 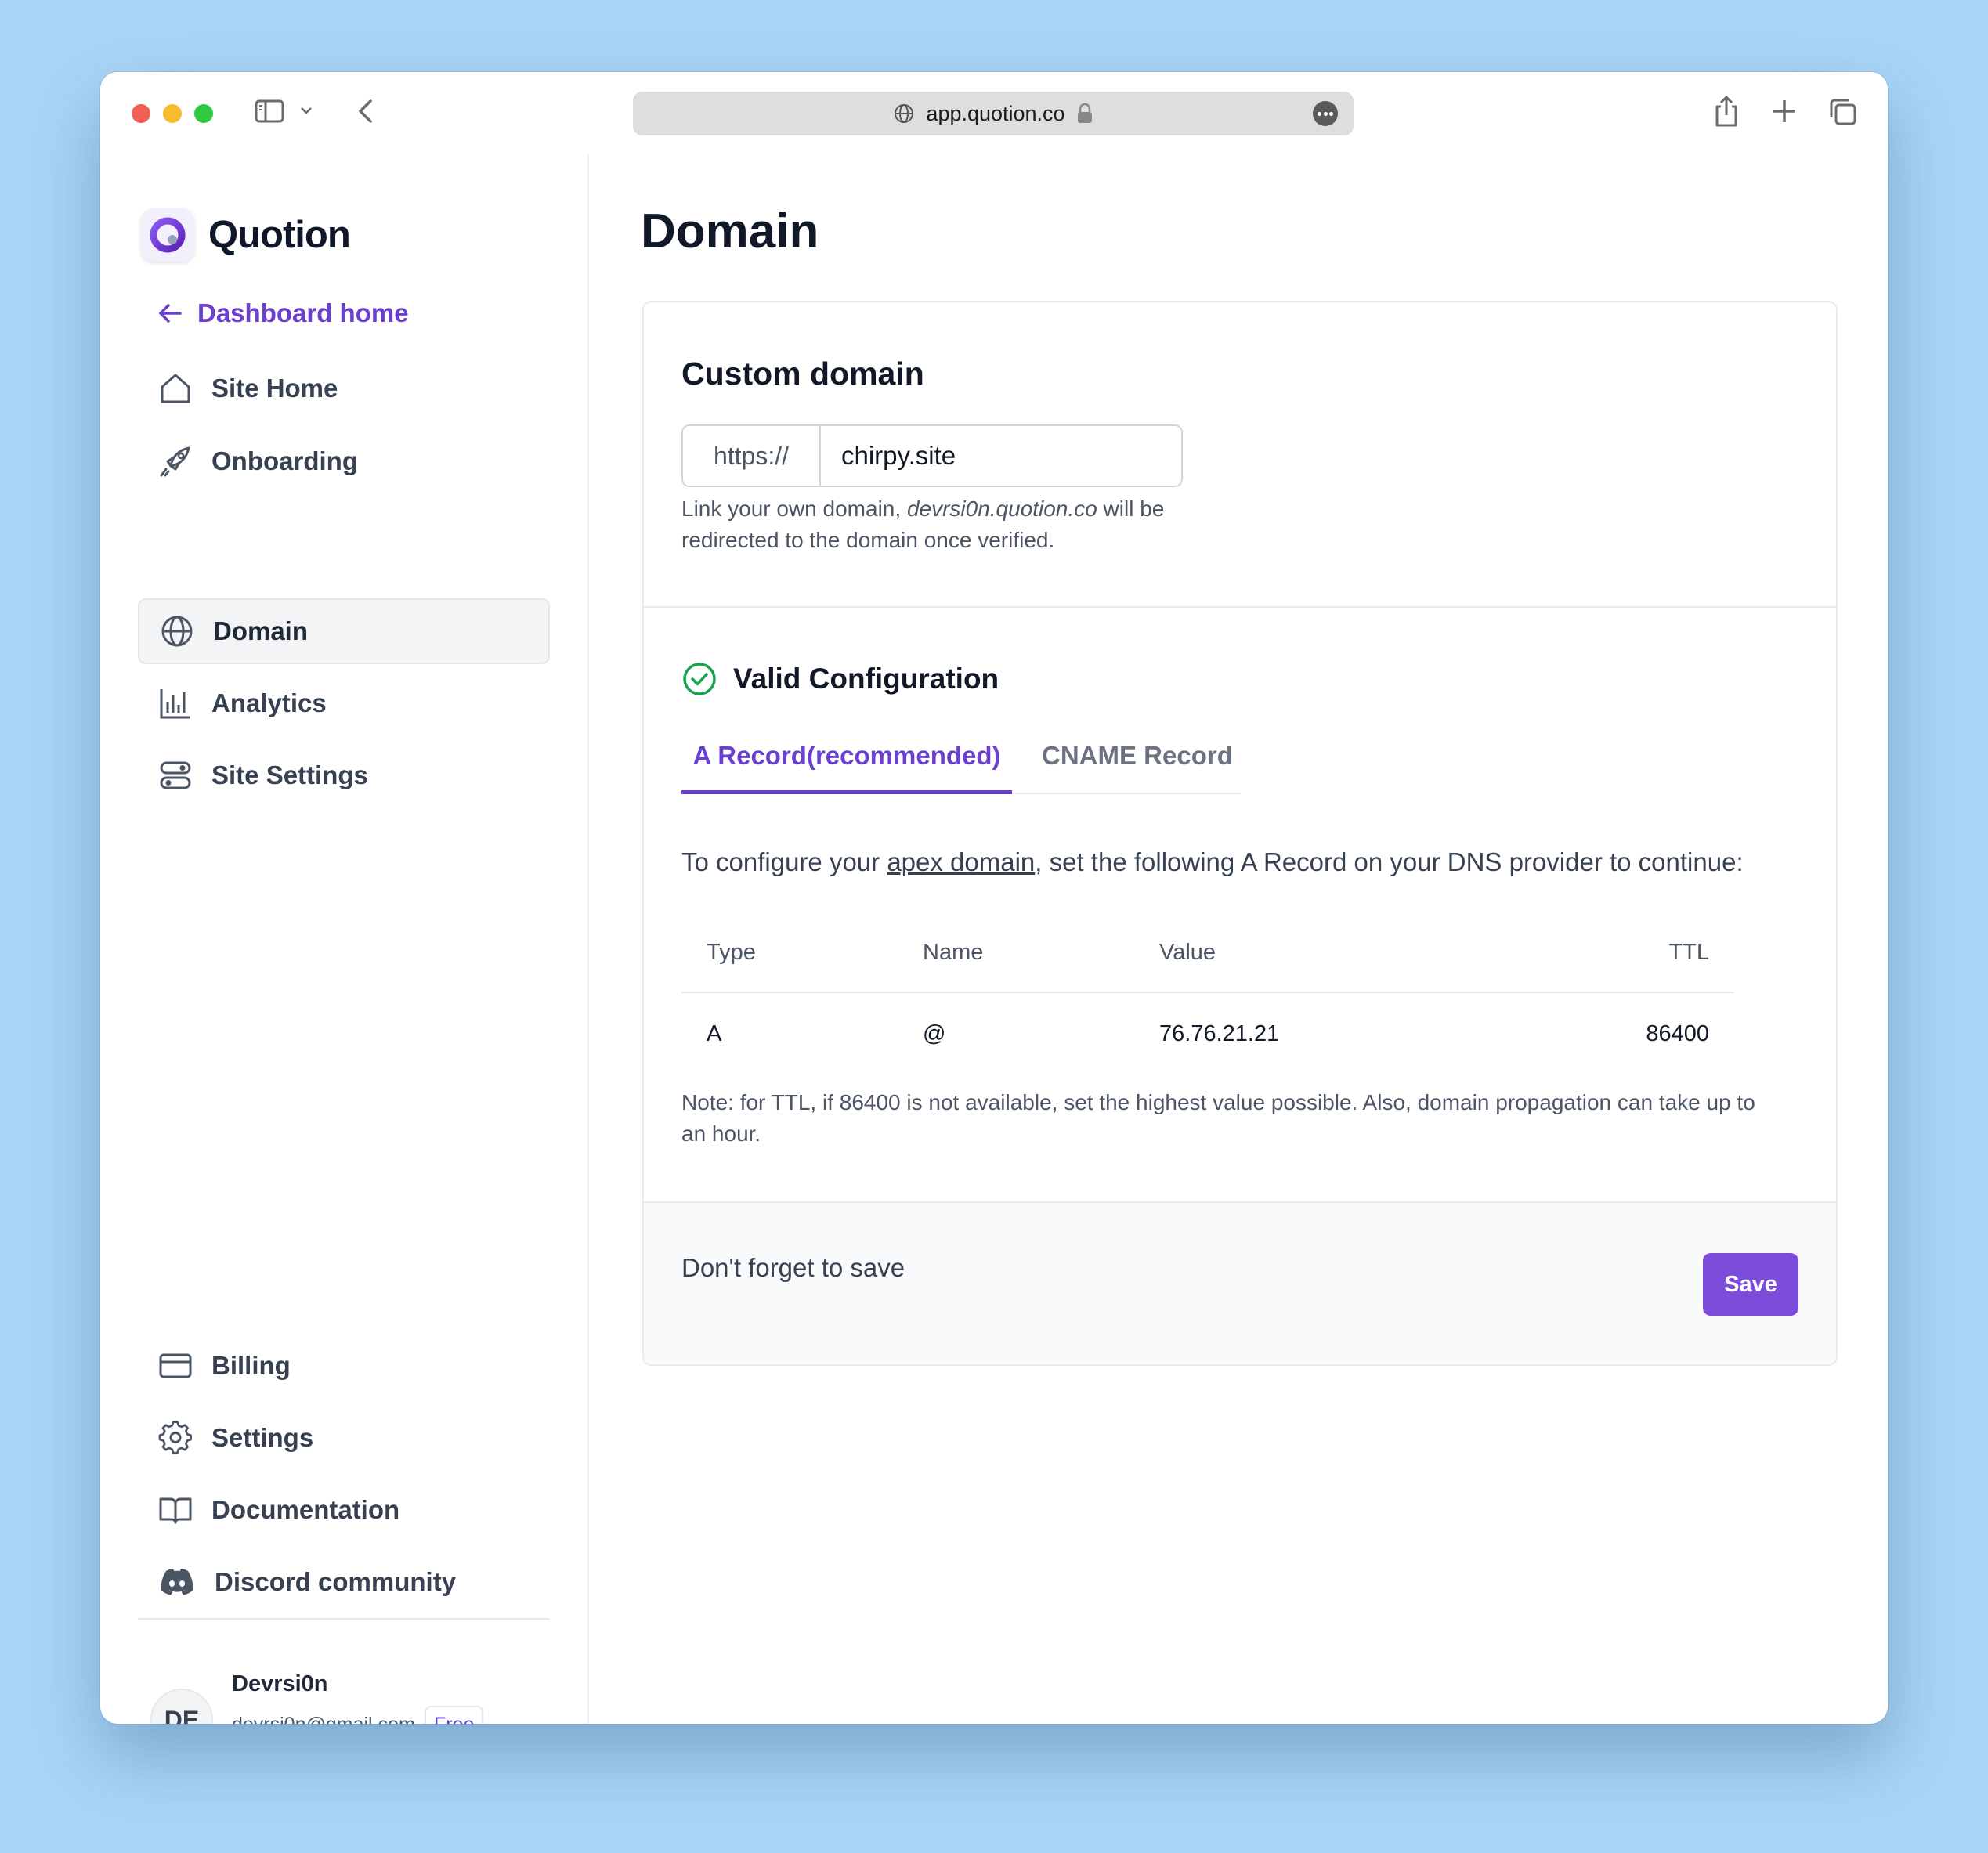 I want to click on sidebar-item-documentation: Documentation, so click(x=344, y=1510).